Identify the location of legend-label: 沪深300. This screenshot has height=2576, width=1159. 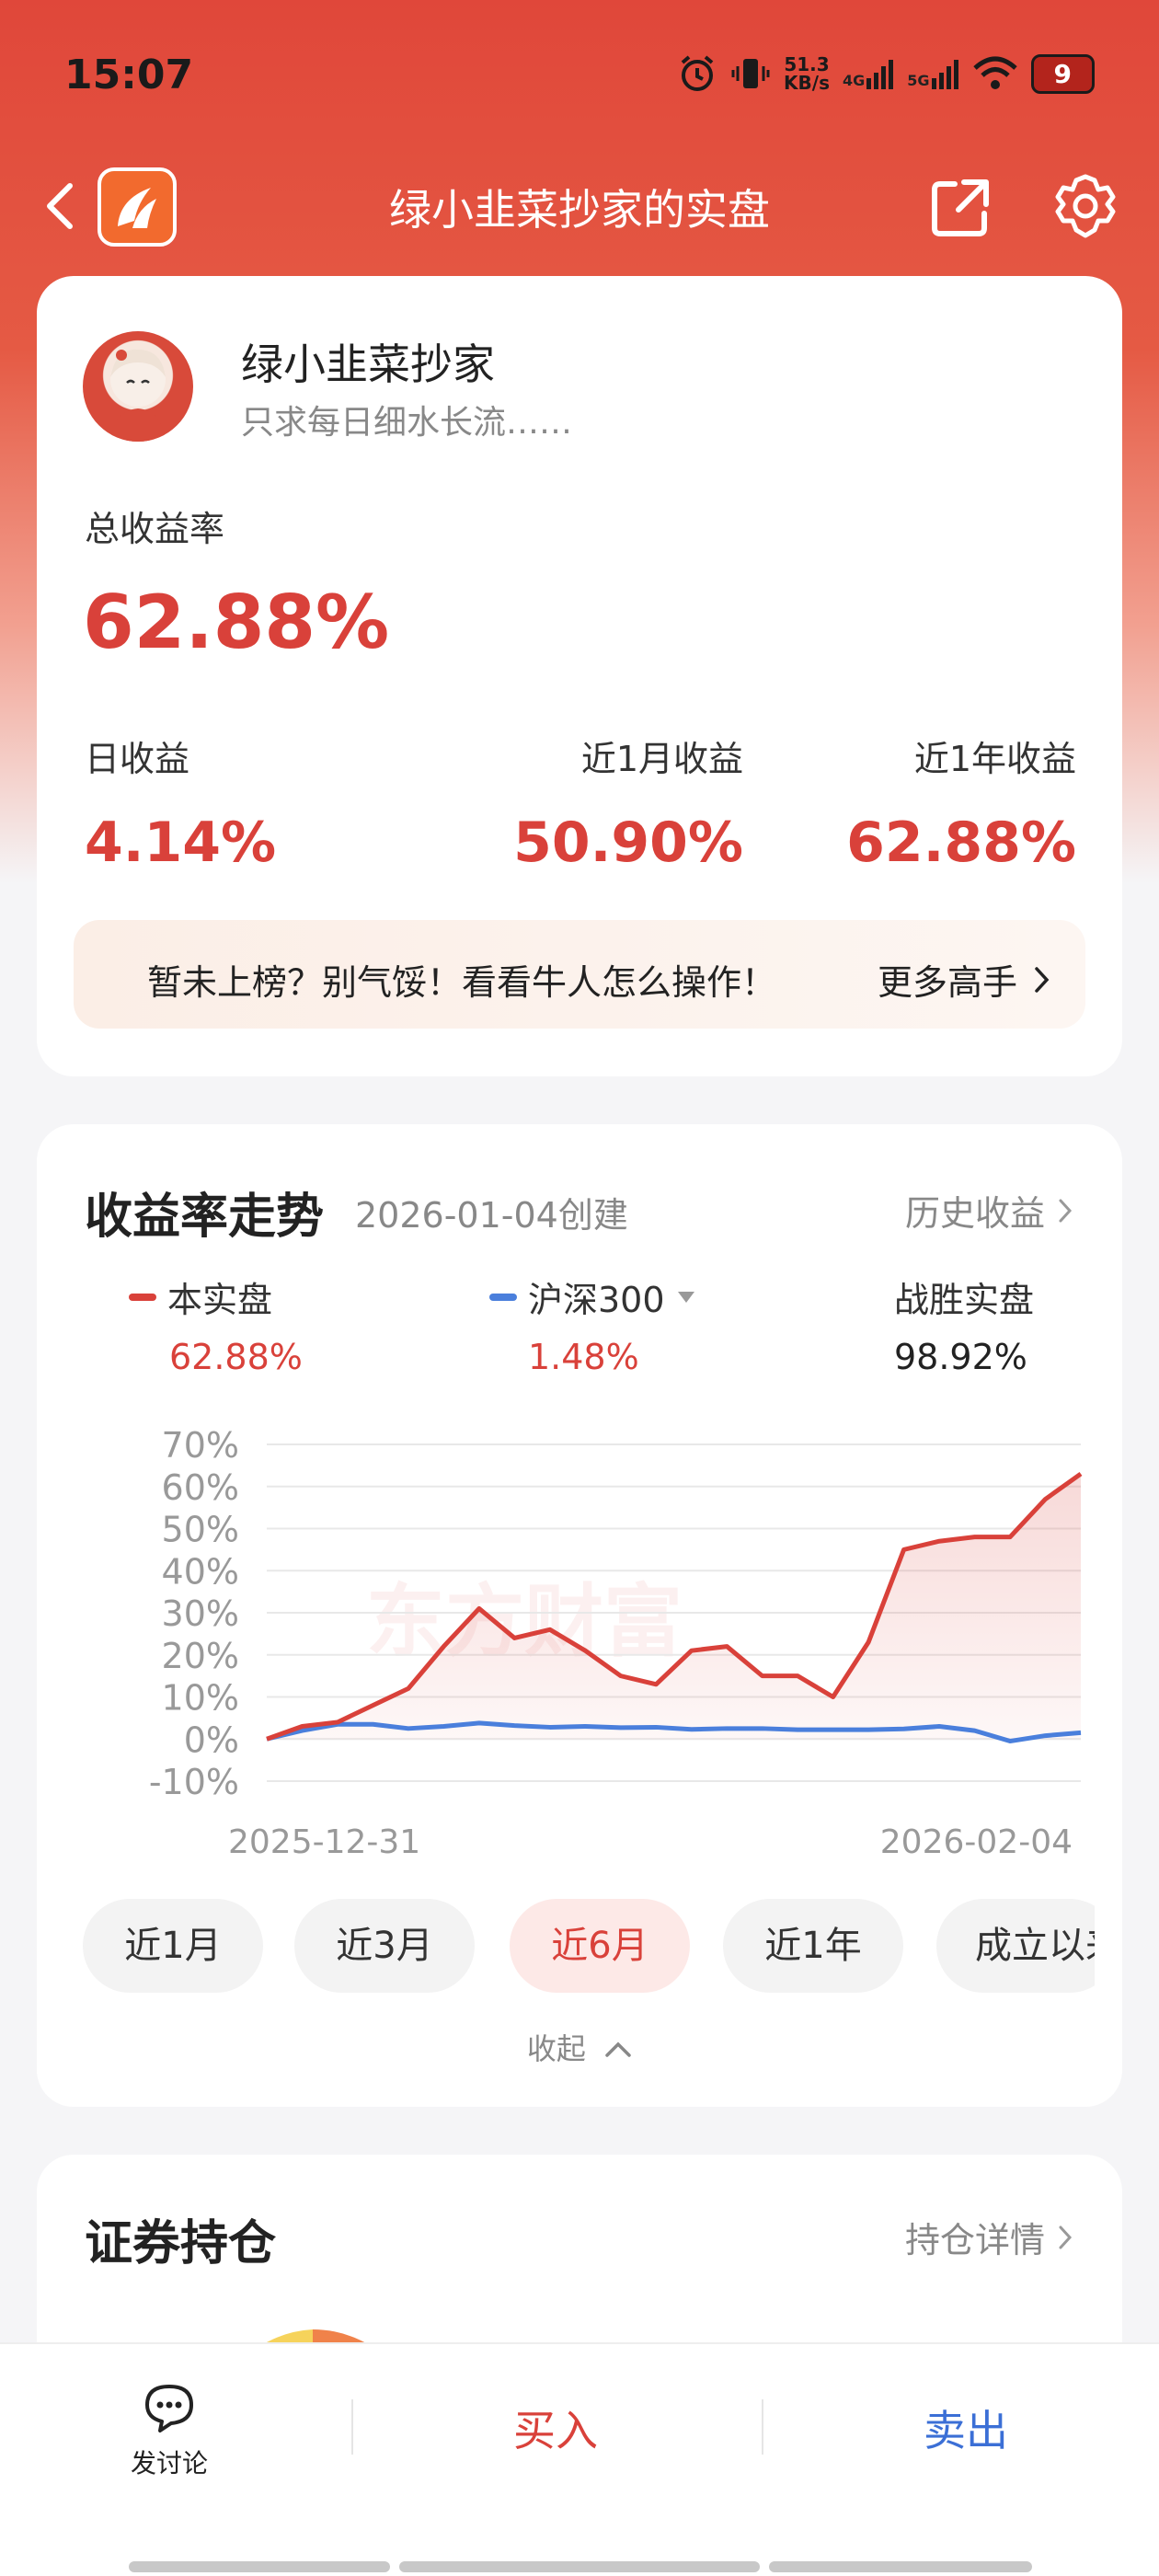
(596, 1300).